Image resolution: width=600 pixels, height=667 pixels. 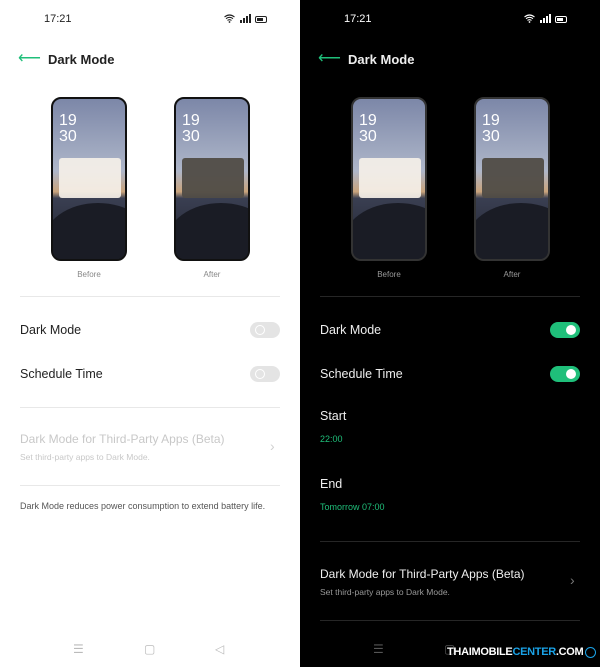 I want to click on home-icon: ▢, so click(x=149, y=649).